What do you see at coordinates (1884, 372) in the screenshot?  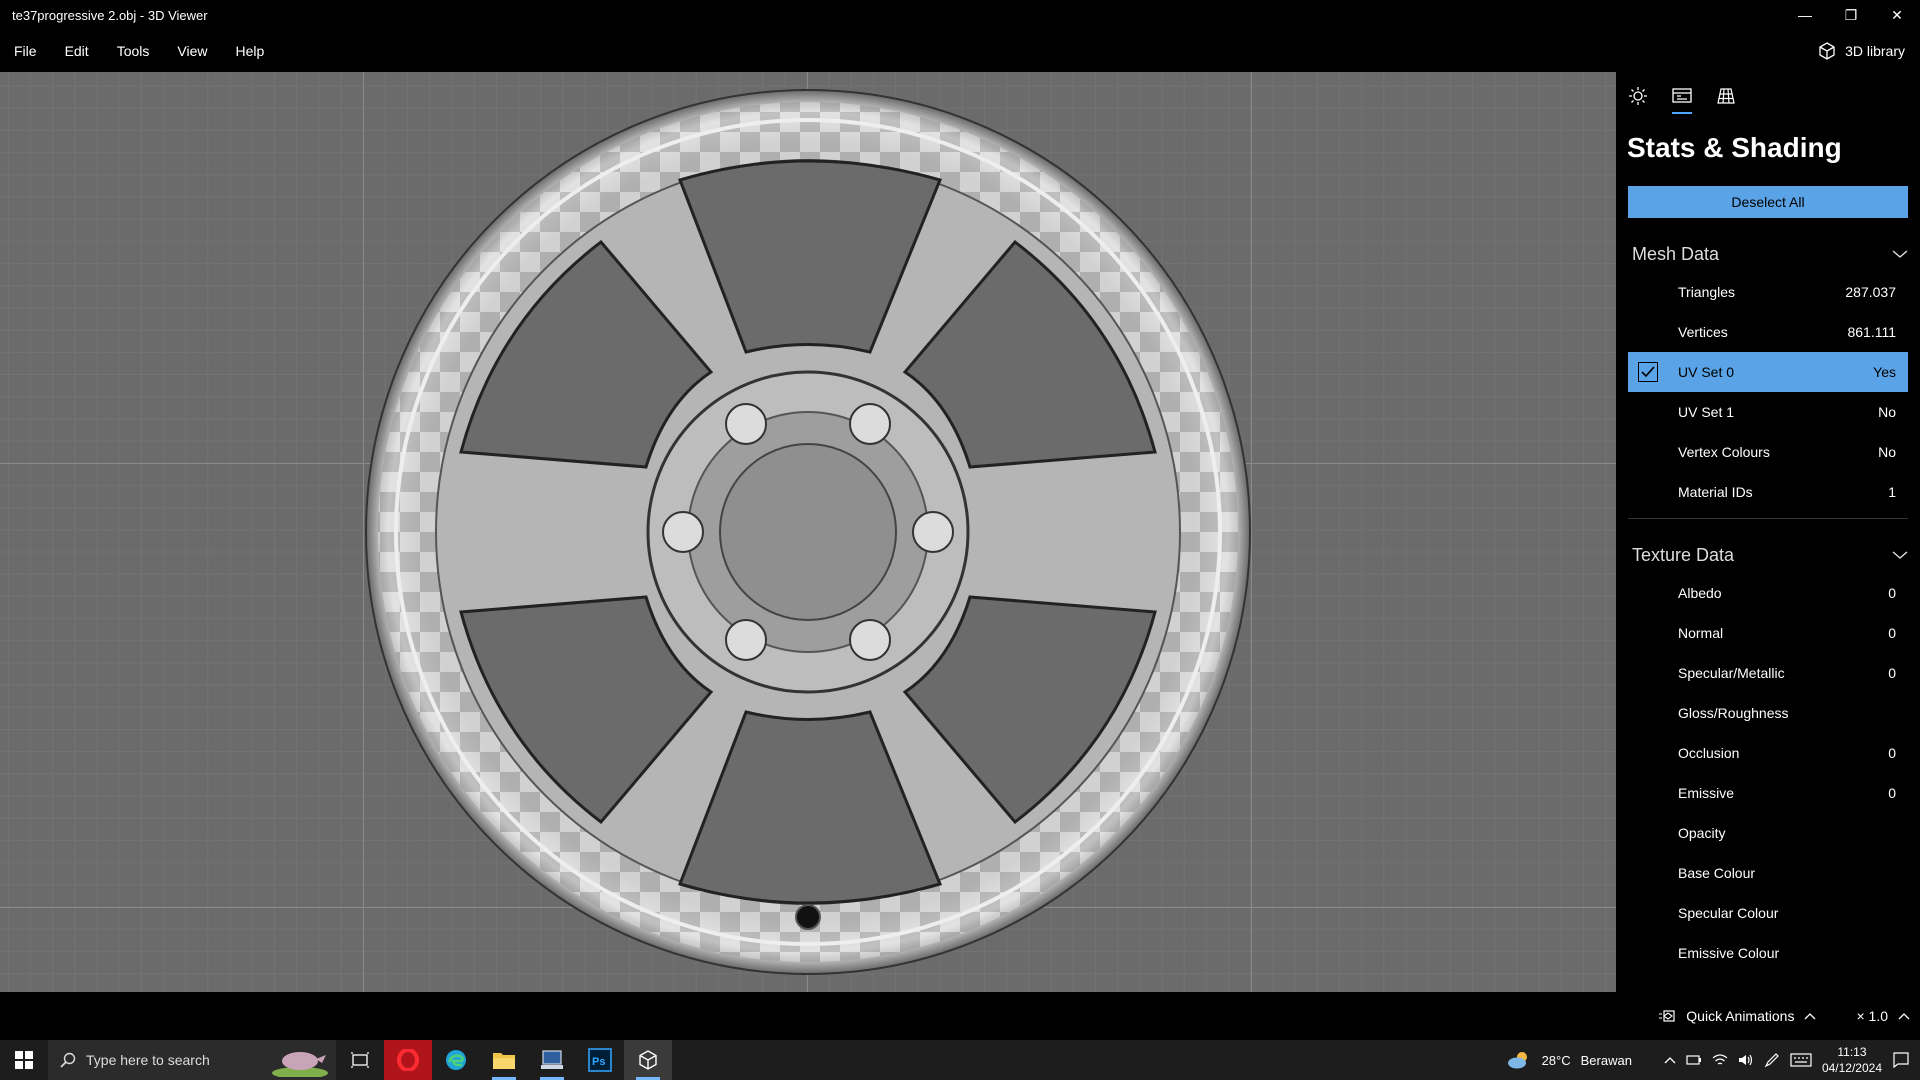 I see `stat-value: Yes` at bounding box center [1884, 372].